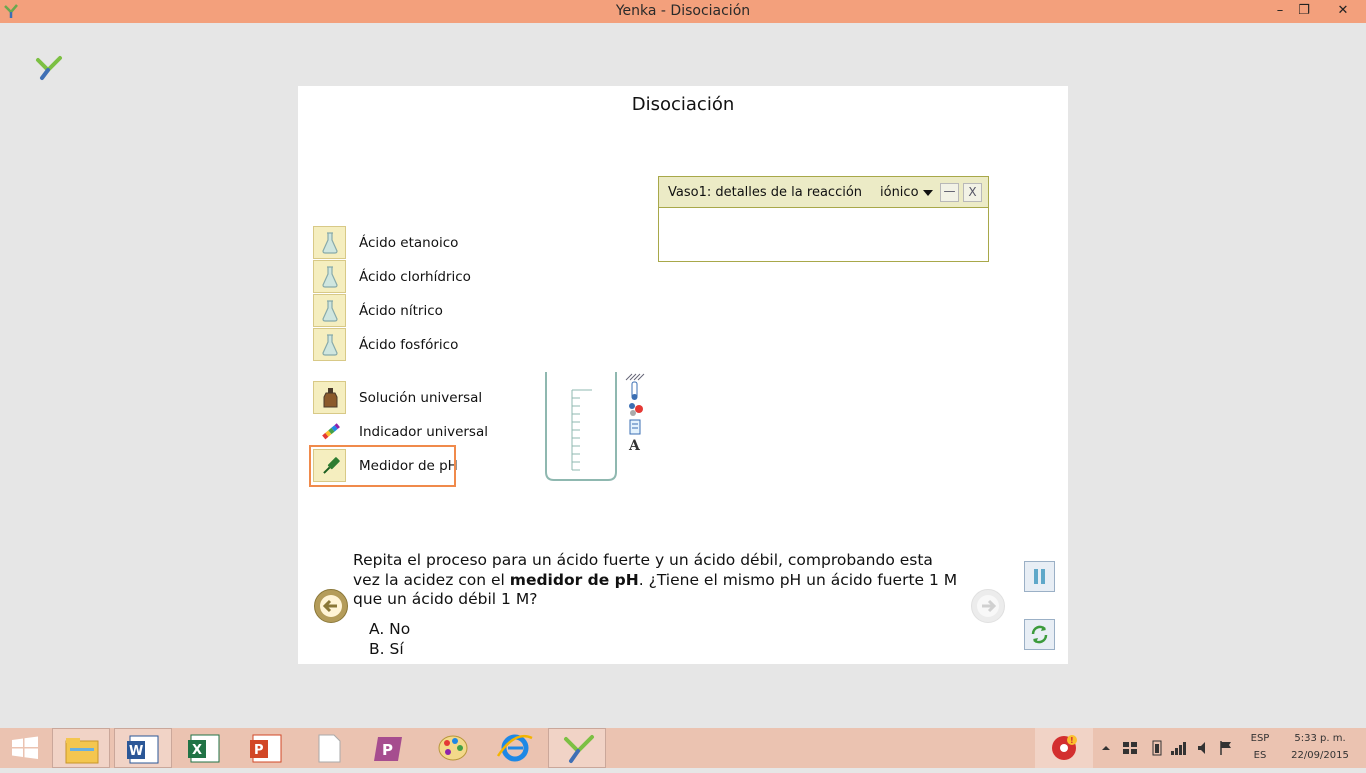 The width and height of the screenshot is (1366, 773). Describe the element at coordinates (683, 748) in the screenshot. I see `taskbar: W X P P ! ESP ES 5:33 p. m. 22/09/2015` at that location.